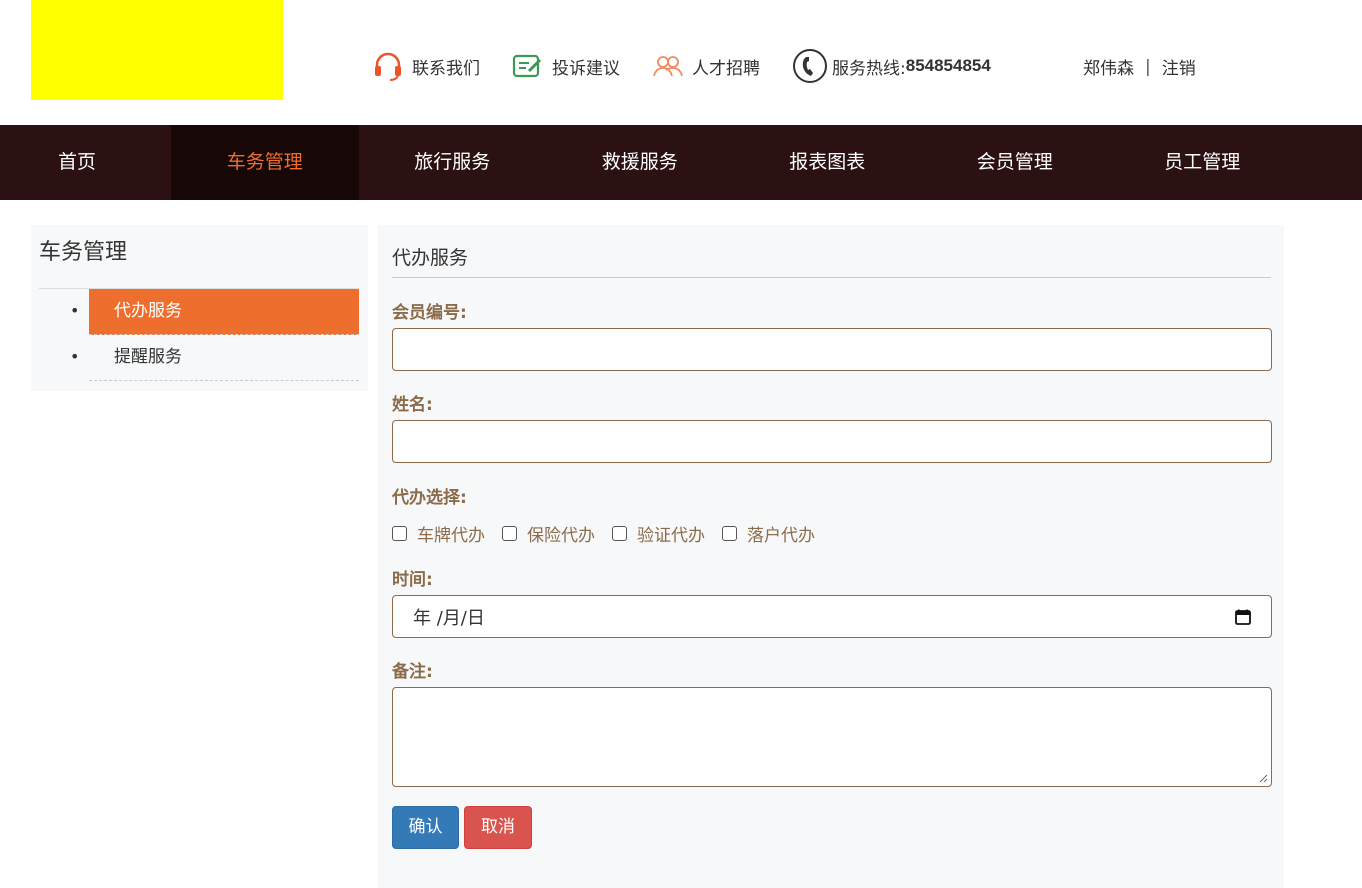 This screenshot has width=1362, height=888. Describe the element at coordinates (157, 50) in the screenshot. I see `logo` at that location.